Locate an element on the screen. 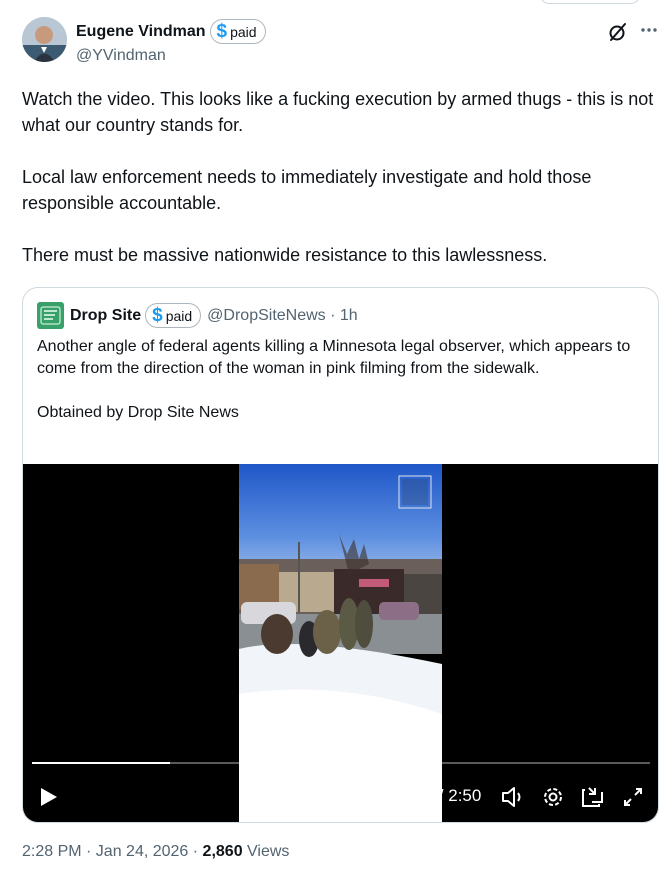  quoted-avatar is located at coordinates (50, 315).